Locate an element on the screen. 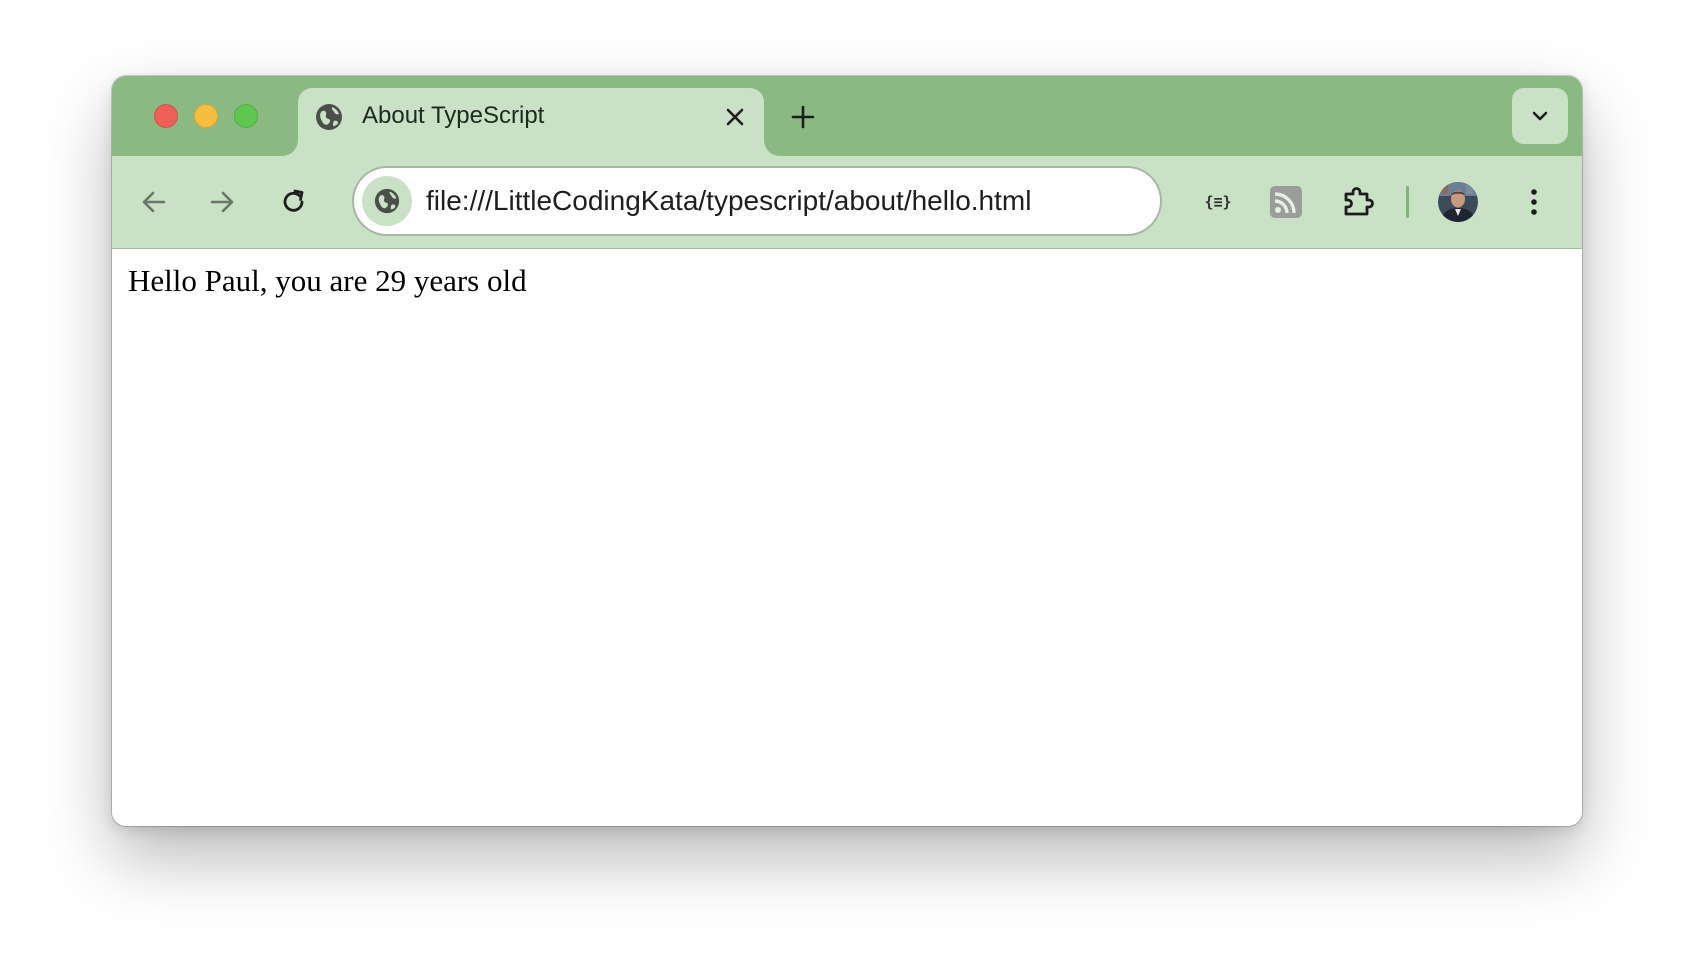  plus-icon is located at coordinates (803, 117).